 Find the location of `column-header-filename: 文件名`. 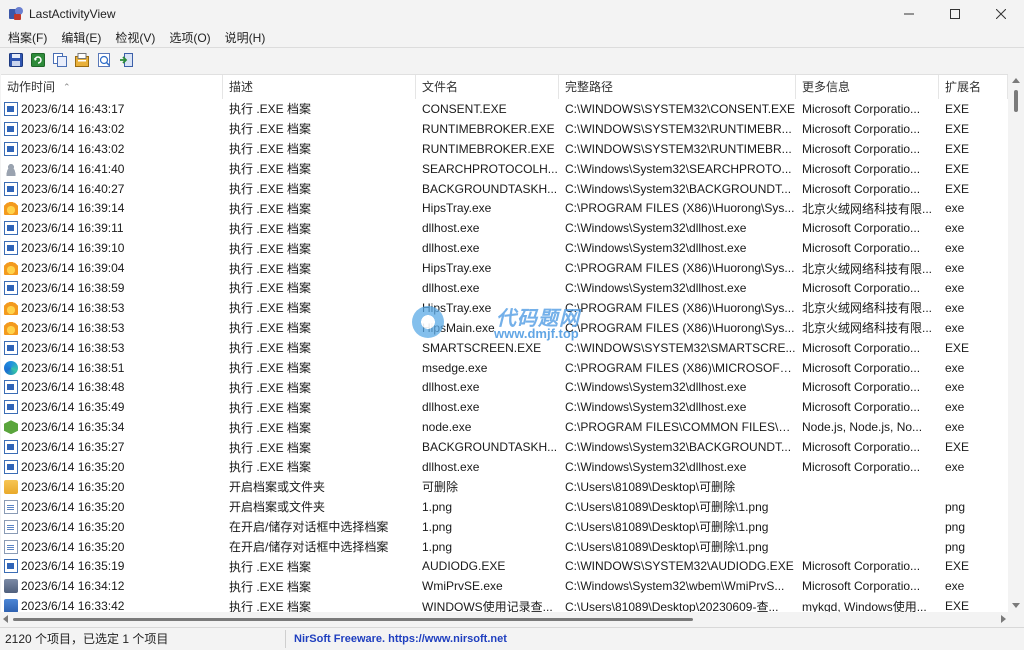

column-header-filename: 文件名 is located at coordinates (487, 87).